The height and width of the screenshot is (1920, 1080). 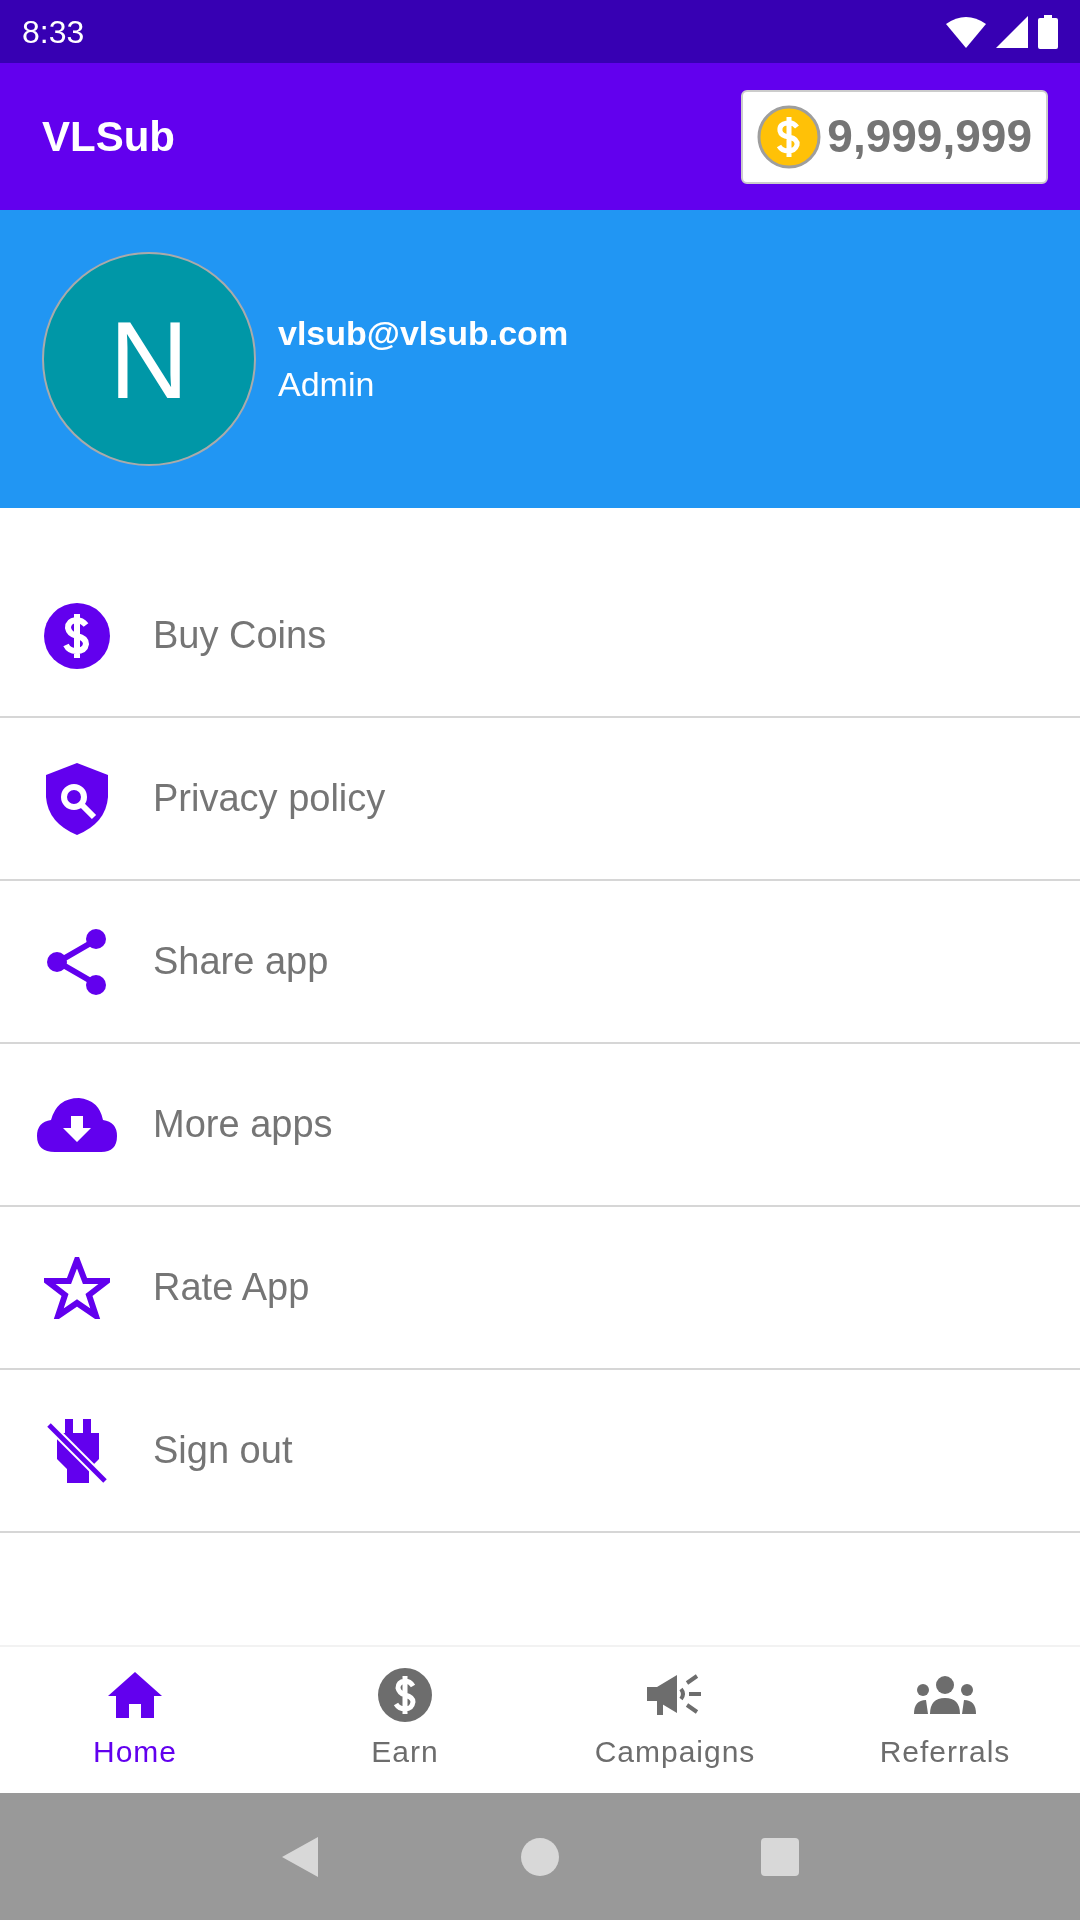 I want to click on back-icon, so click(x=300, y=1856).